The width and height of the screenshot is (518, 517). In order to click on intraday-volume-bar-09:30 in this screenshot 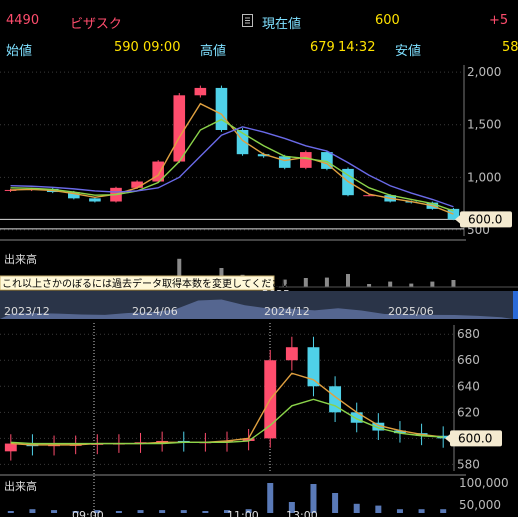, I will do `click(32, 511)`.